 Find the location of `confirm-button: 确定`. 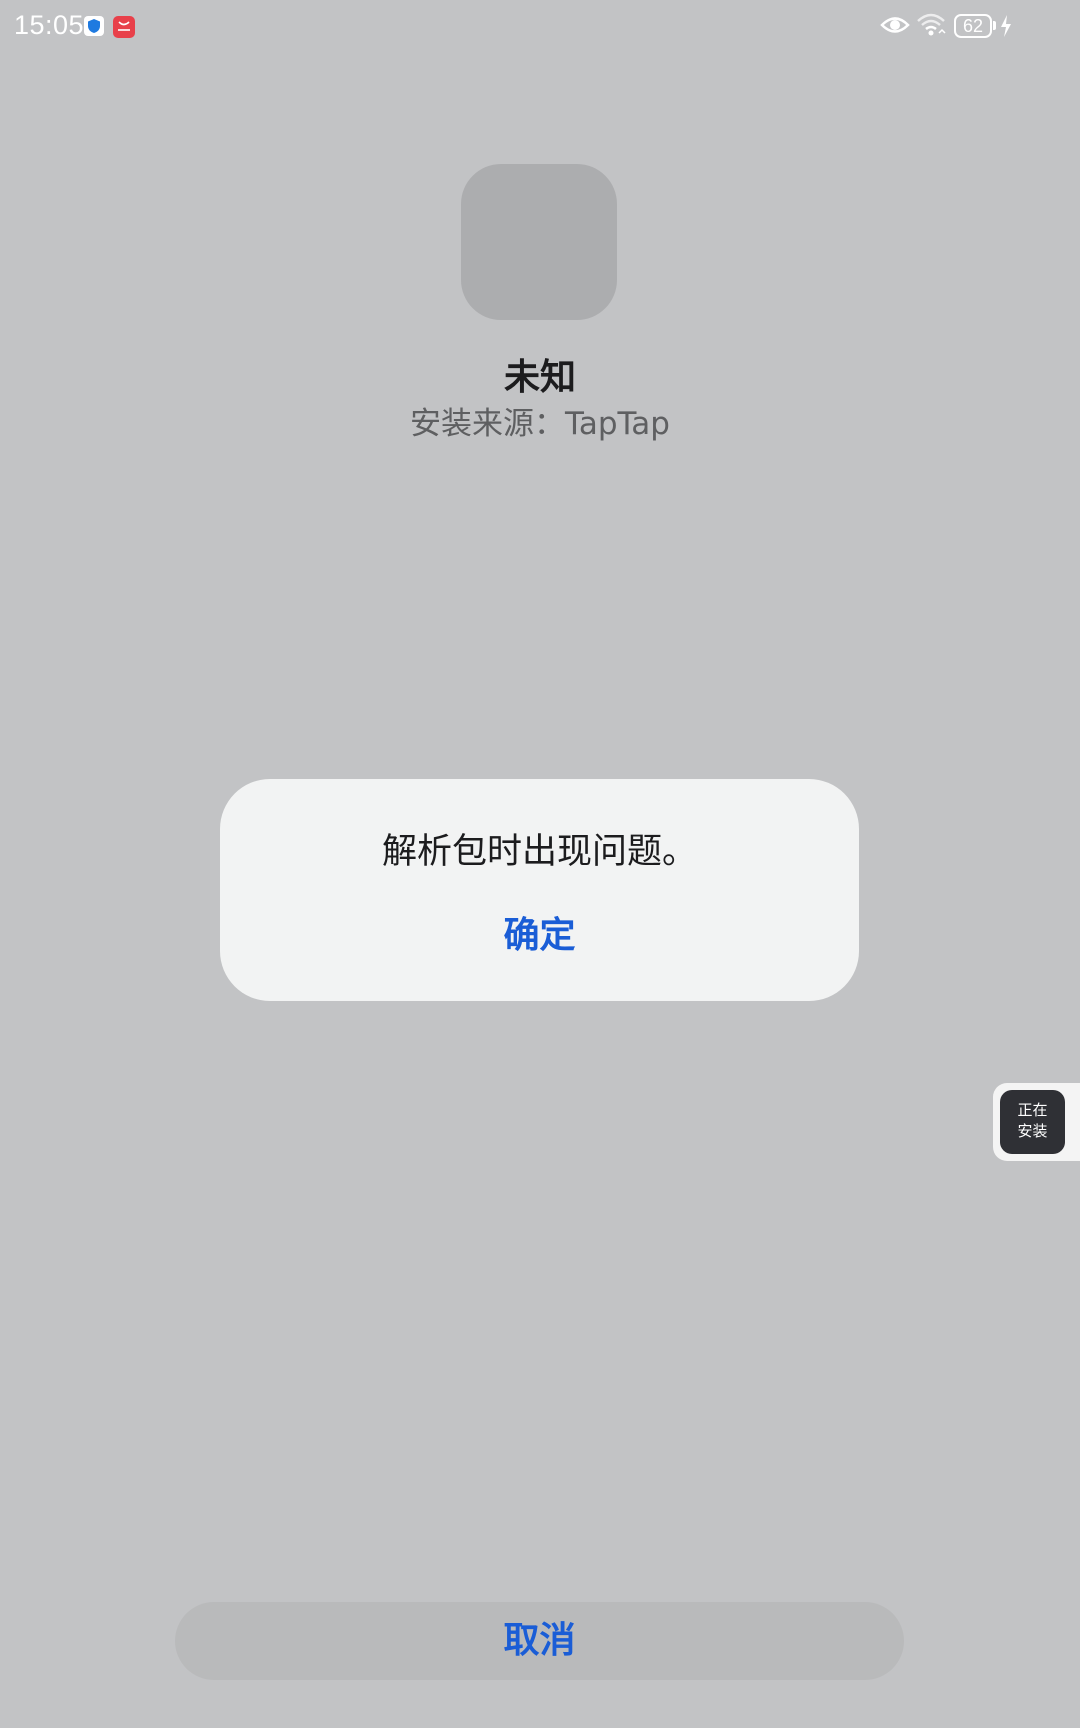

confirm-button: 确定 is located at coordinates (539, 936).